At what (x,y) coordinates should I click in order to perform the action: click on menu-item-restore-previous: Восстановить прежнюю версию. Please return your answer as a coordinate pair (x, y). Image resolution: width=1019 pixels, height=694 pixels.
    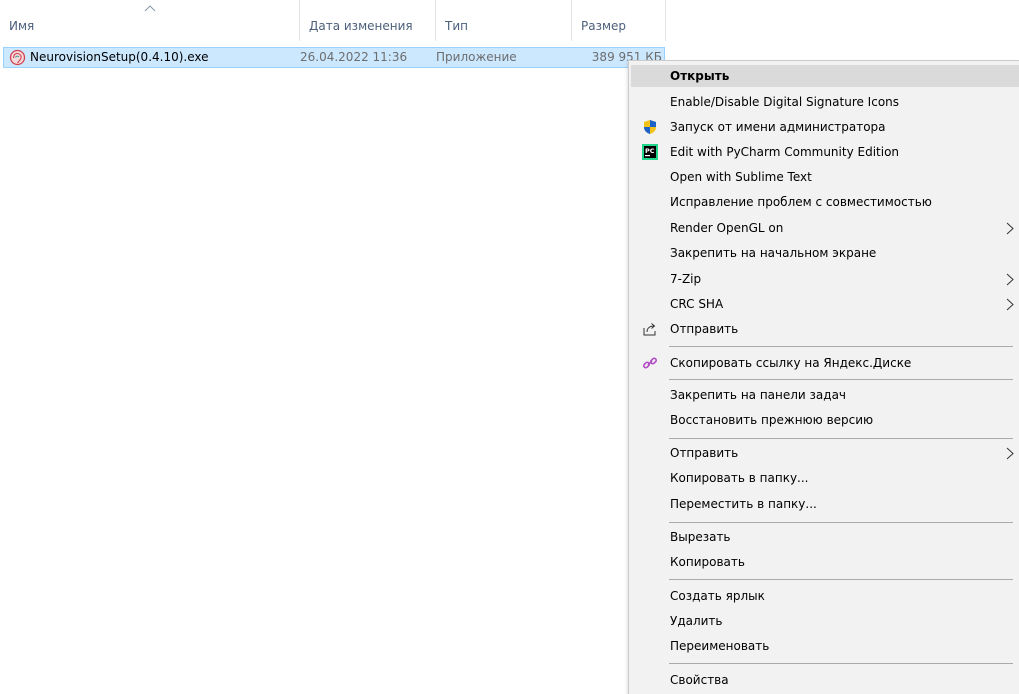
    Looking at the image, I should click on (825, 420).